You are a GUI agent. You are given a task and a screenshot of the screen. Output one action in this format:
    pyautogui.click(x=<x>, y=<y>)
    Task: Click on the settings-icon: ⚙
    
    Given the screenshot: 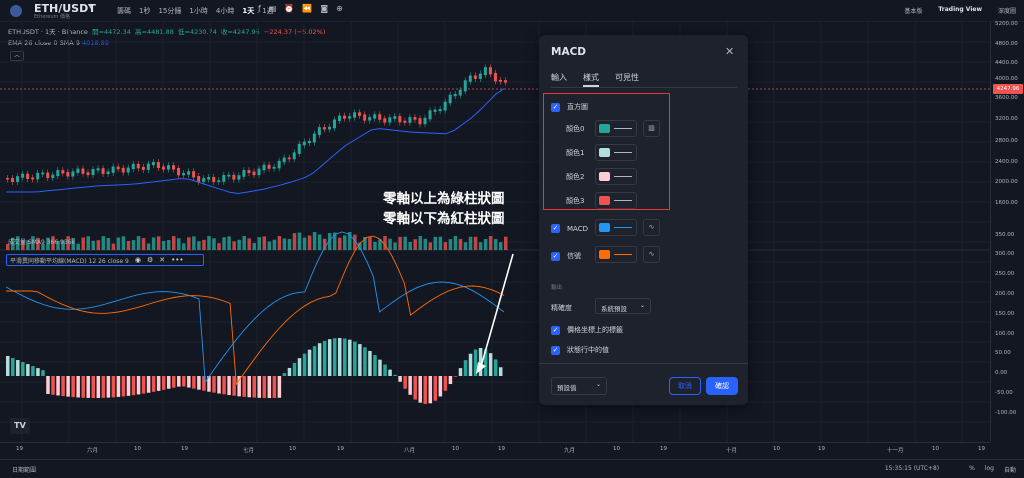 What is the action you would take?
    pyautogui.click(x=150, y=260)
    